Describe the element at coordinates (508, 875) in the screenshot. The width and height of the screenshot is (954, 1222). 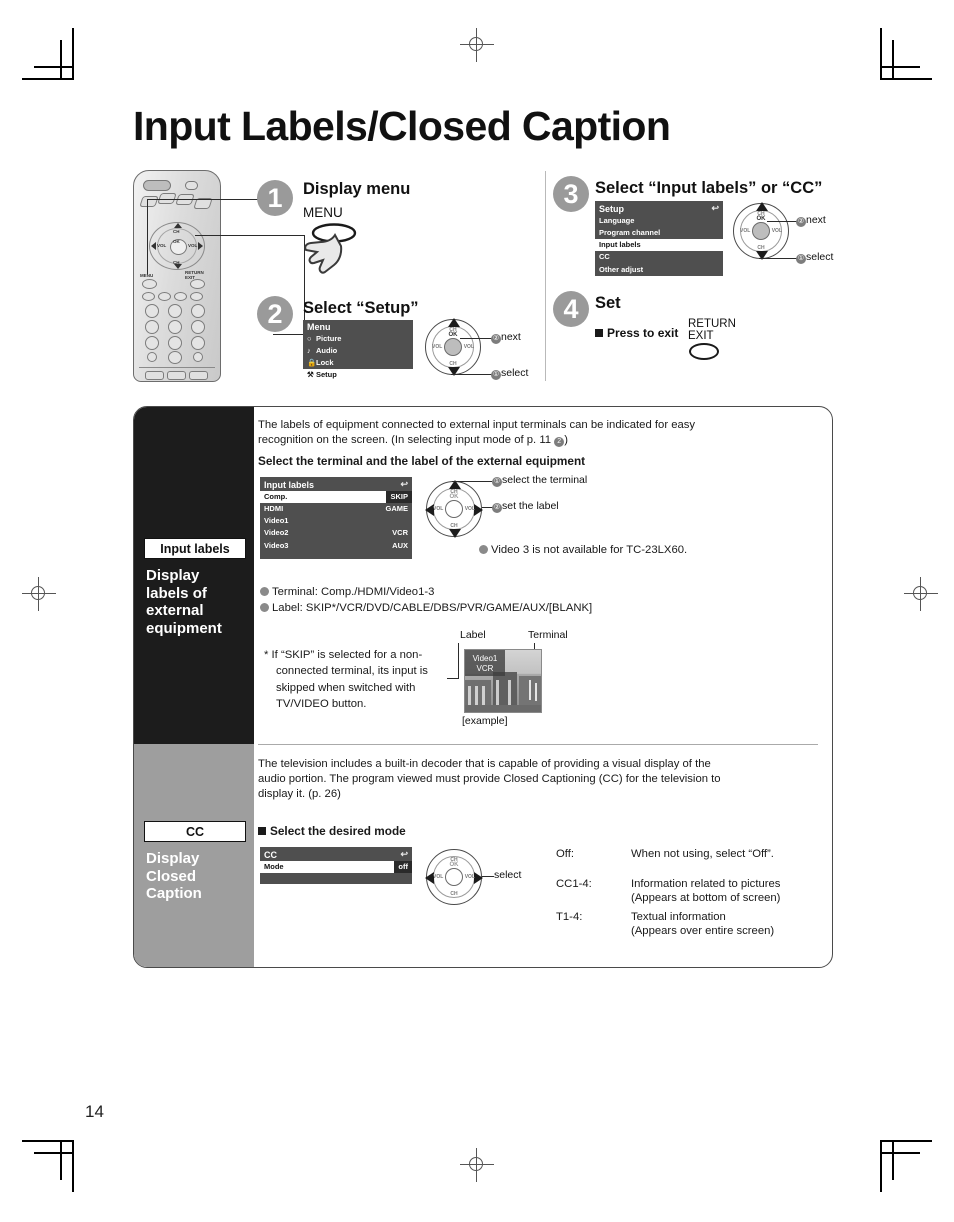
I see `cc-callout-select: select` at that location.